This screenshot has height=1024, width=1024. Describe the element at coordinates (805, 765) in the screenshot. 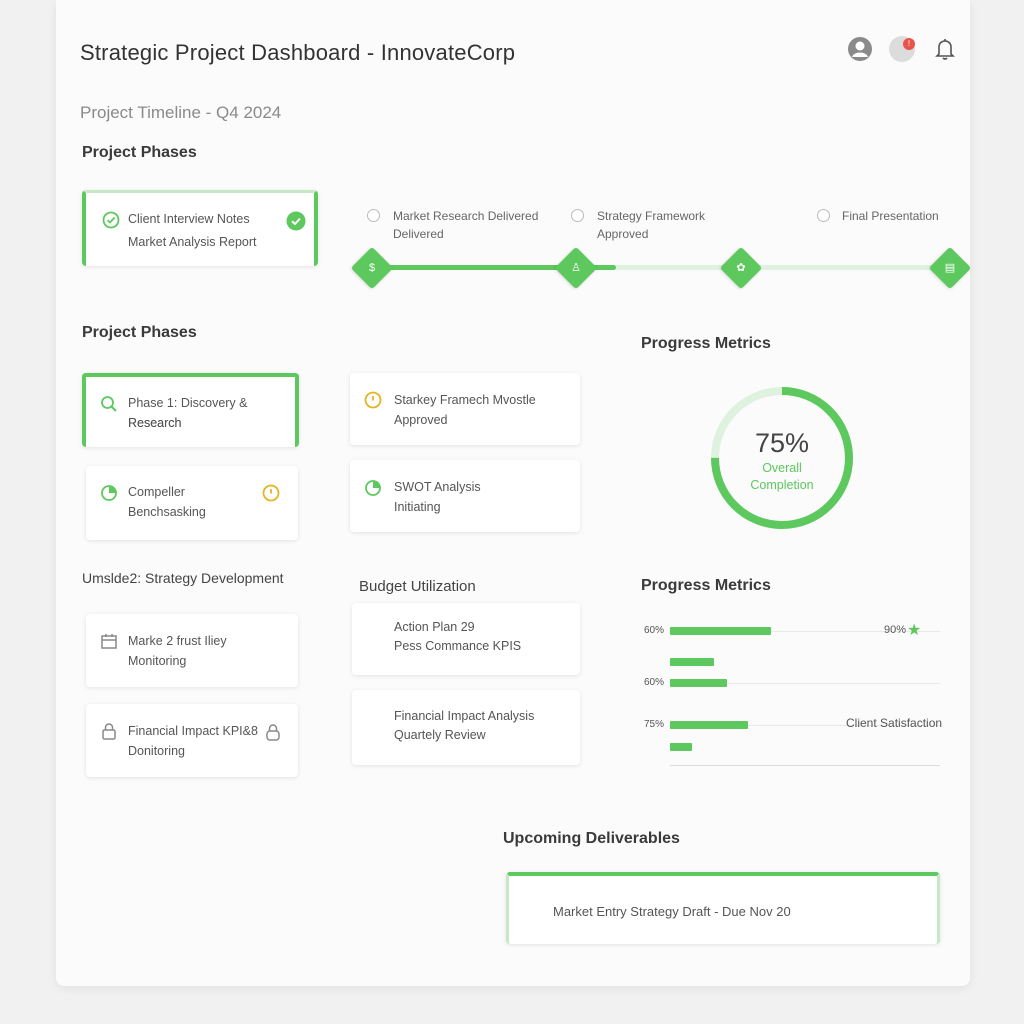

I see `chart-x-axis` at that location.